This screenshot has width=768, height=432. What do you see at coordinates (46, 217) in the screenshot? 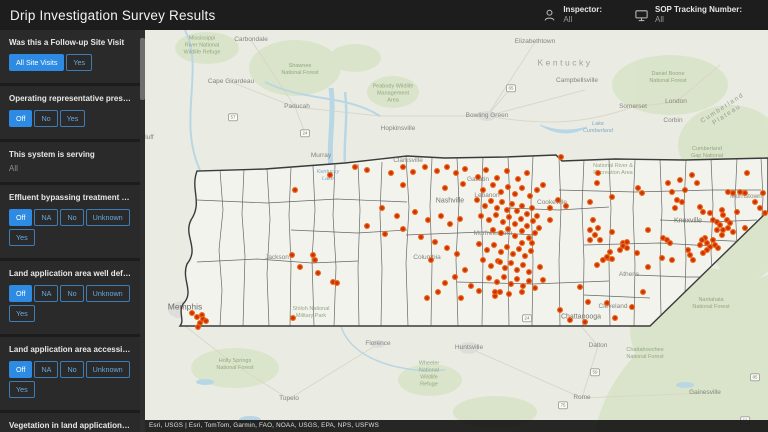
I see `filter-option-button: NA` at bounding box center [46, 217].